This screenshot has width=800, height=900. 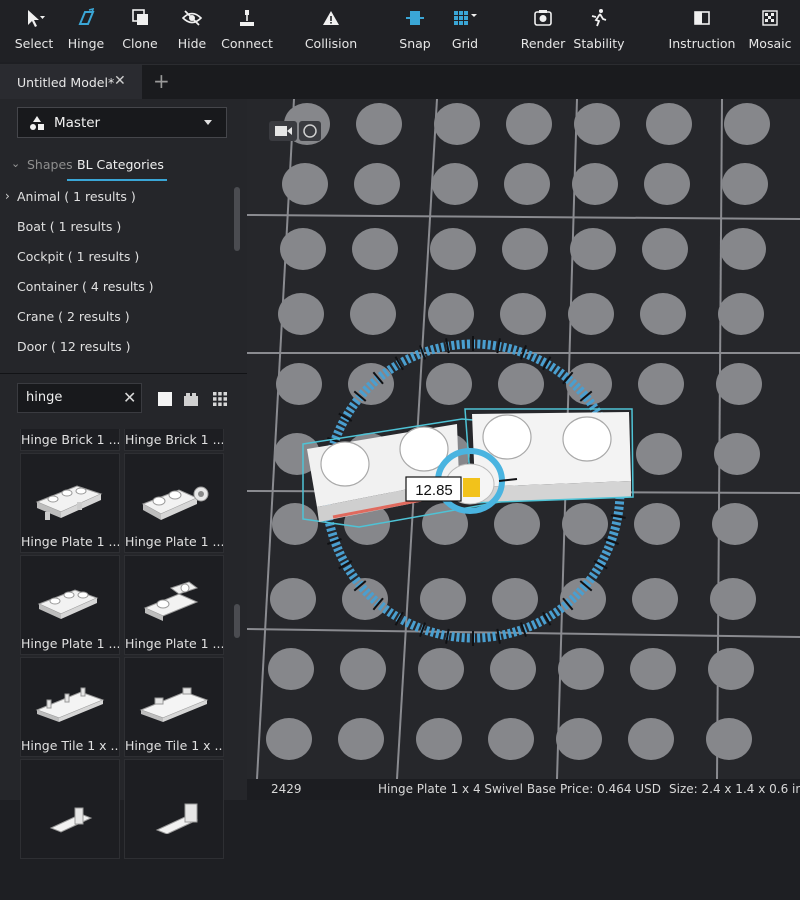 I want to click on list-item: Boat ( 1 results ), so click(x=69, y=226).